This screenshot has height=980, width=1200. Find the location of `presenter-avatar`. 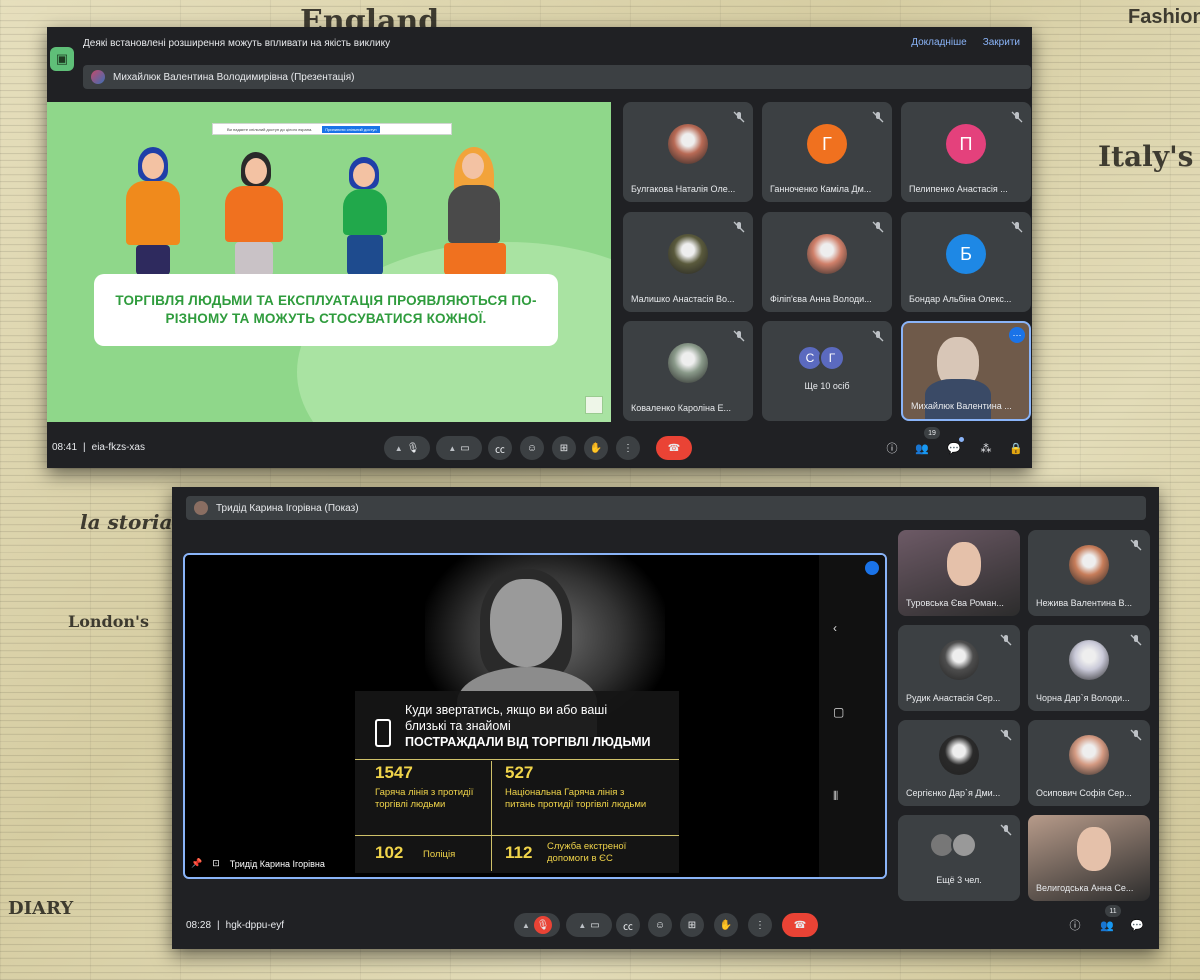

presenter-avatar is located at coordinates (201, 508).